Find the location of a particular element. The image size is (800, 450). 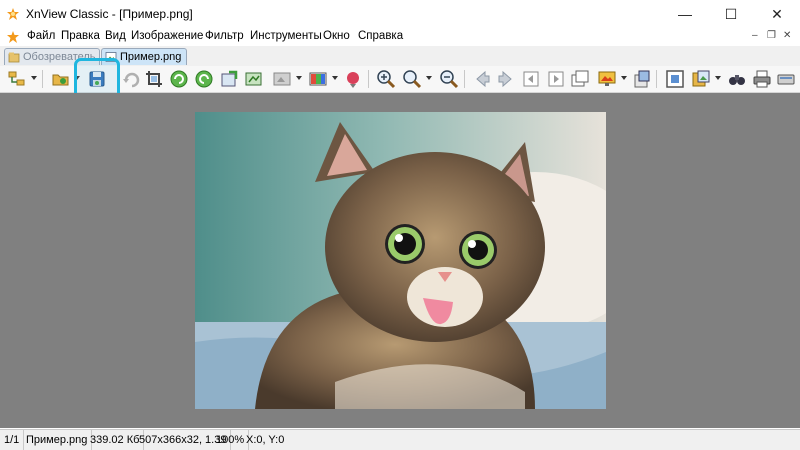

browser-tab-icon is located at coordinates (14, 57).